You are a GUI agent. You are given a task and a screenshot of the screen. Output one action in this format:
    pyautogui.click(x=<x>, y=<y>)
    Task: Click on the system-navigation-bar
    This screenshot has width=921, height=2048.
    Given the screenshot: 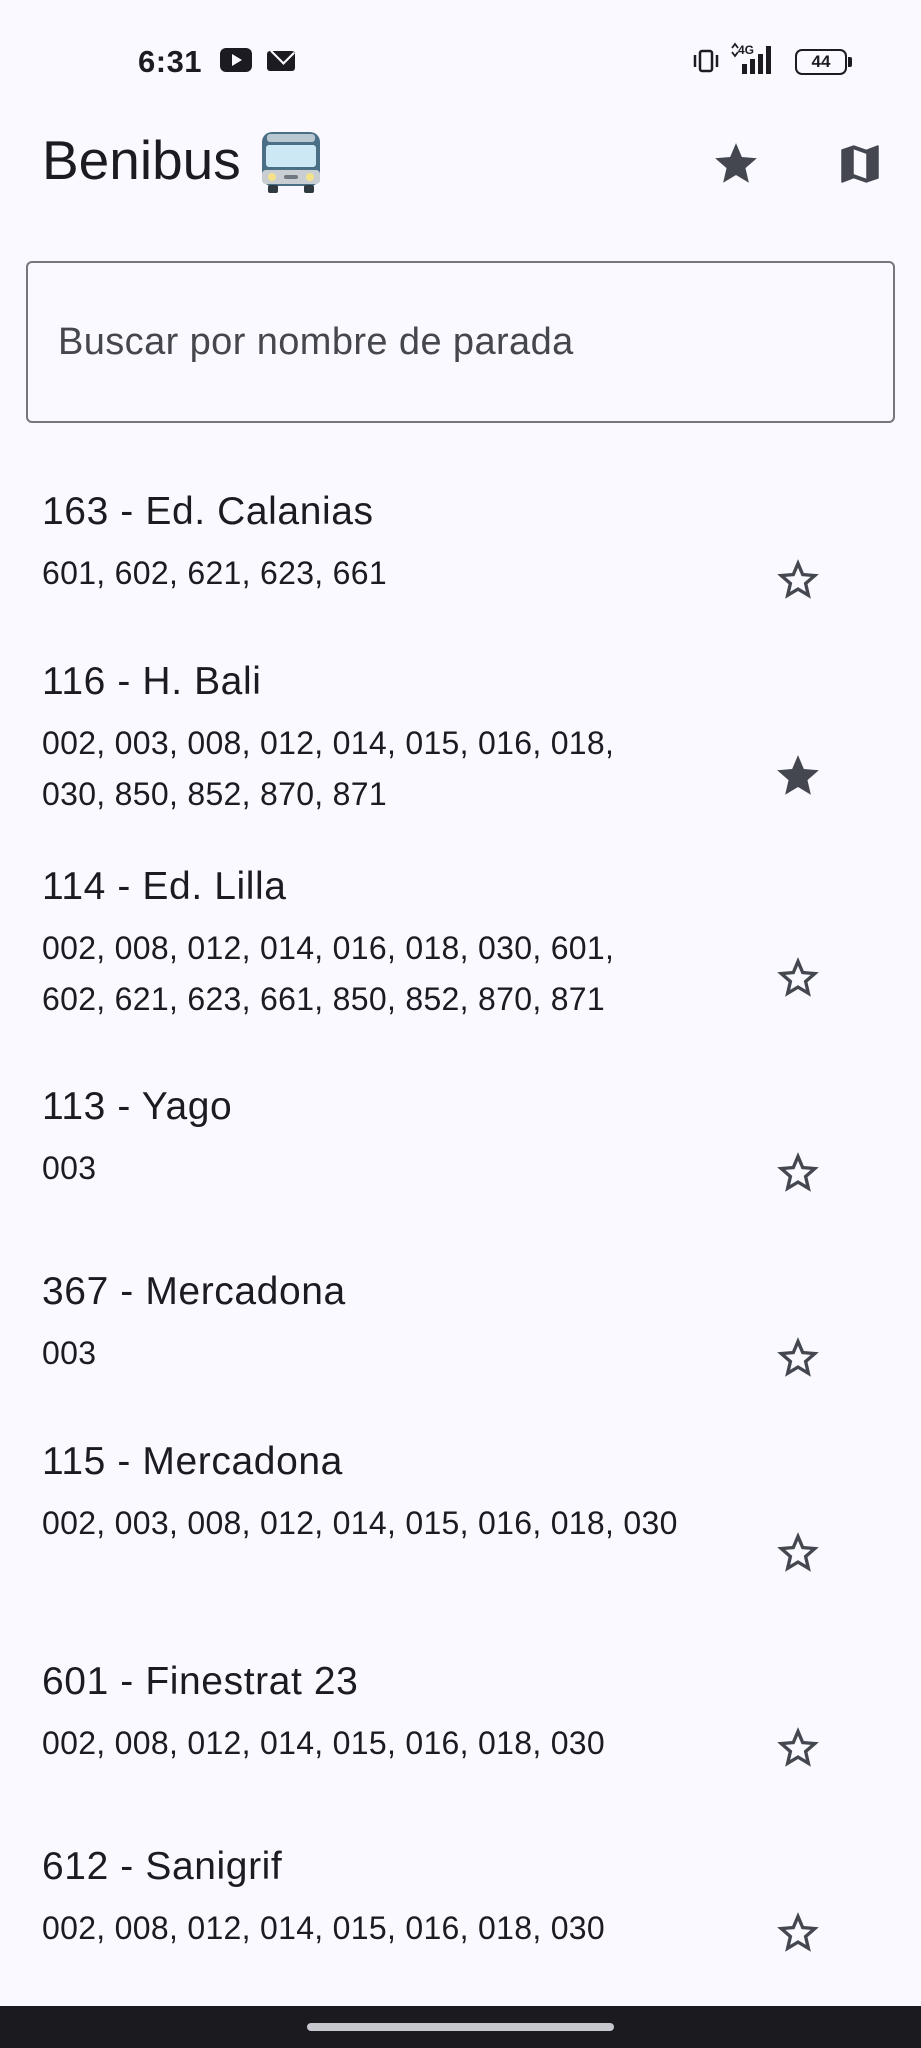 What is the action you would take?
    pyautogui.click(x=460, y=2027)
    